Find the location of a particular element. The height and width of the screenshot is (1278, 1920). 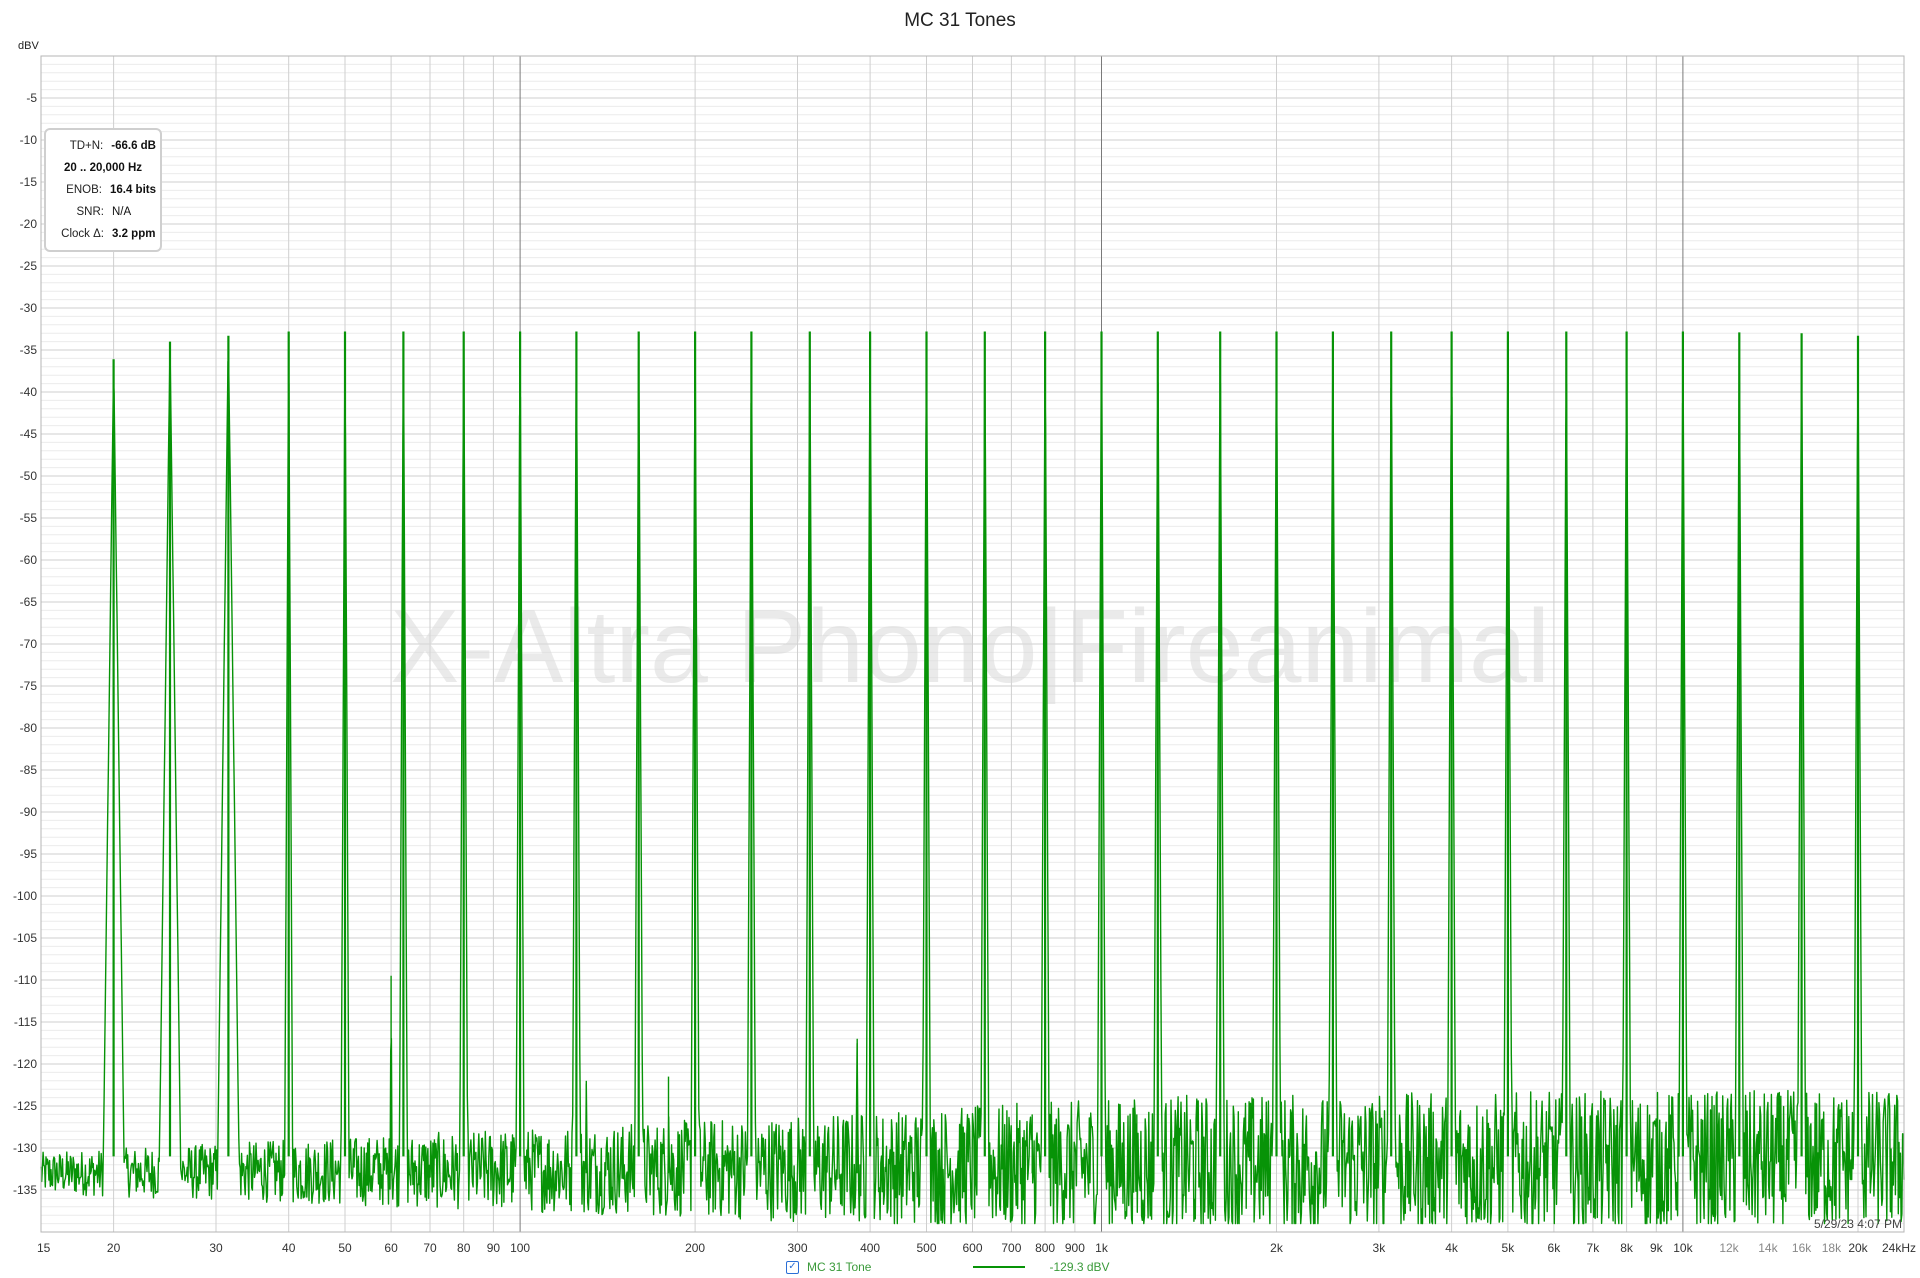

y-tick-label: -85 is located at coordinates (29, 770).